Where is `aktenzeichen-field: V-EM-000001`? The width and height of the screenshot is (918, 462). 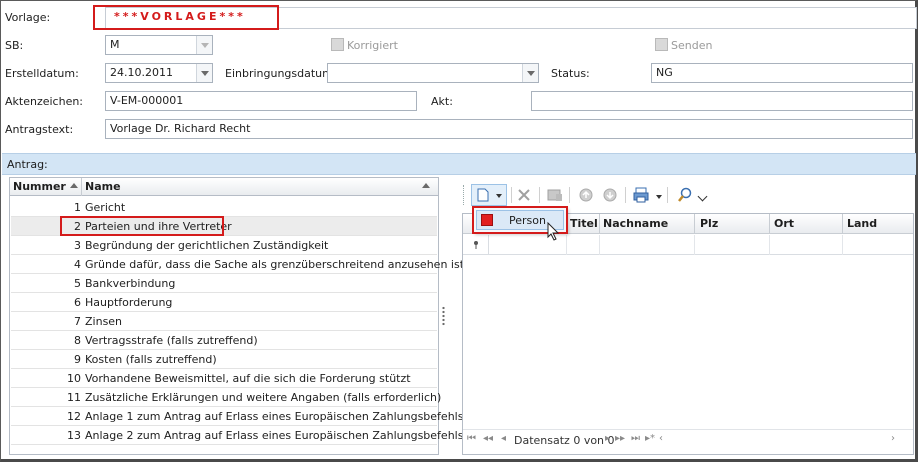
aktenzeichen-field: V-EM-000001 is located at coordinates (261, 101).